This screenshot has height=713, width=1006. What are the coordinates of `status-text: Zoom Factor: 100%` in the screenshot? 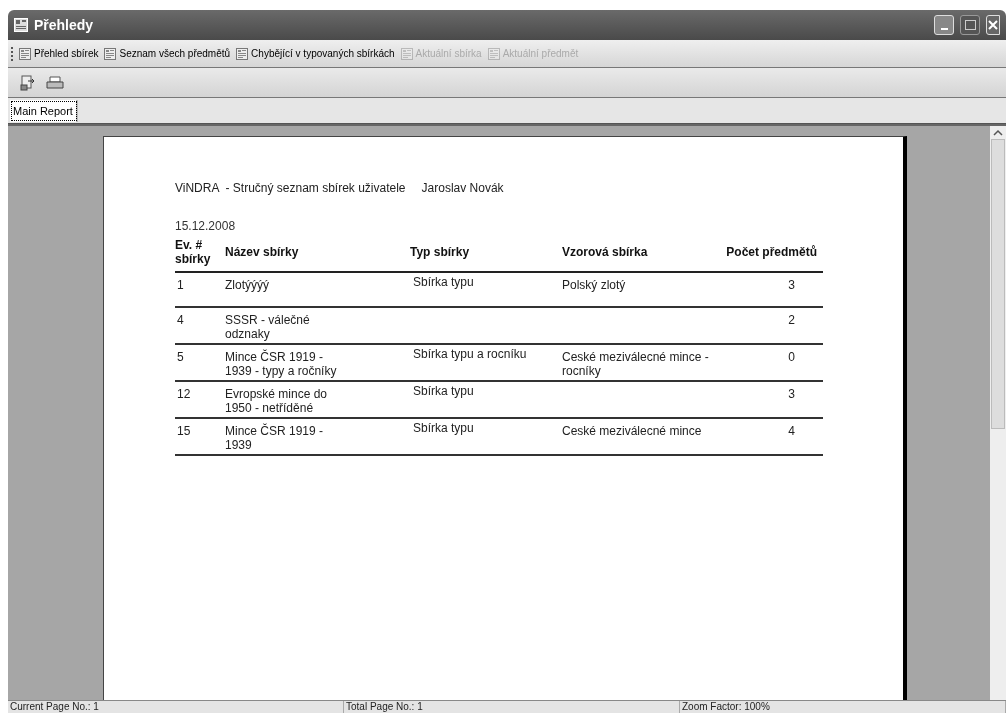 It's located at (843, 707).